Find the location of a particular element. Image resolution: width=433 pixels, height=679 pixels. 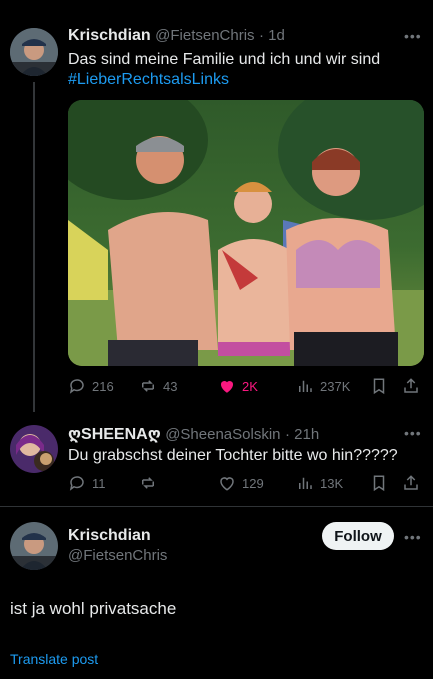

translate-link: Translate post is located at coordinates (54, 659).